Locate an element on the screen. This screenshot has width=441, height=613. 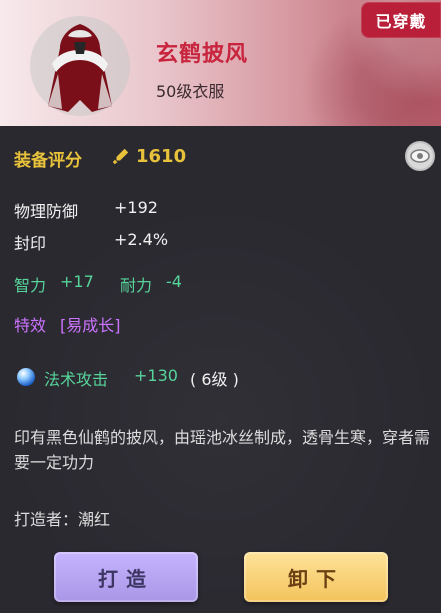
skill-name: 法术攻击 is located at coordinates (76, 379).